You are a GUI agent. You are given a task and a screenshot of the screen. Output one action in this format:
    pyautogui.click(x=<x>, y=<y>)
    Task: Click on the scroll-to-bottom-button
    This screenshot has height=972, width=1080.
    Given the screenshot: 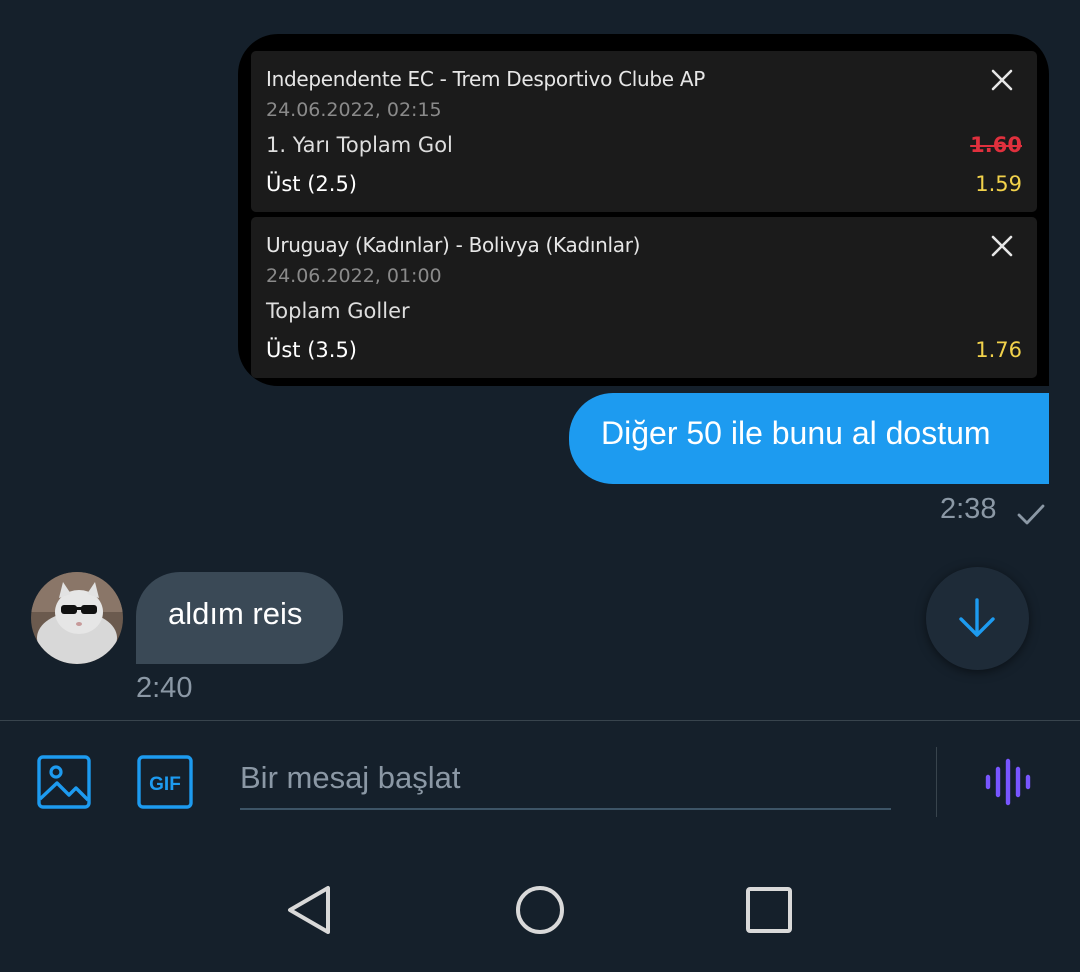 What is the action you would take?
    pyautogui.click(x=977, y=618)
    